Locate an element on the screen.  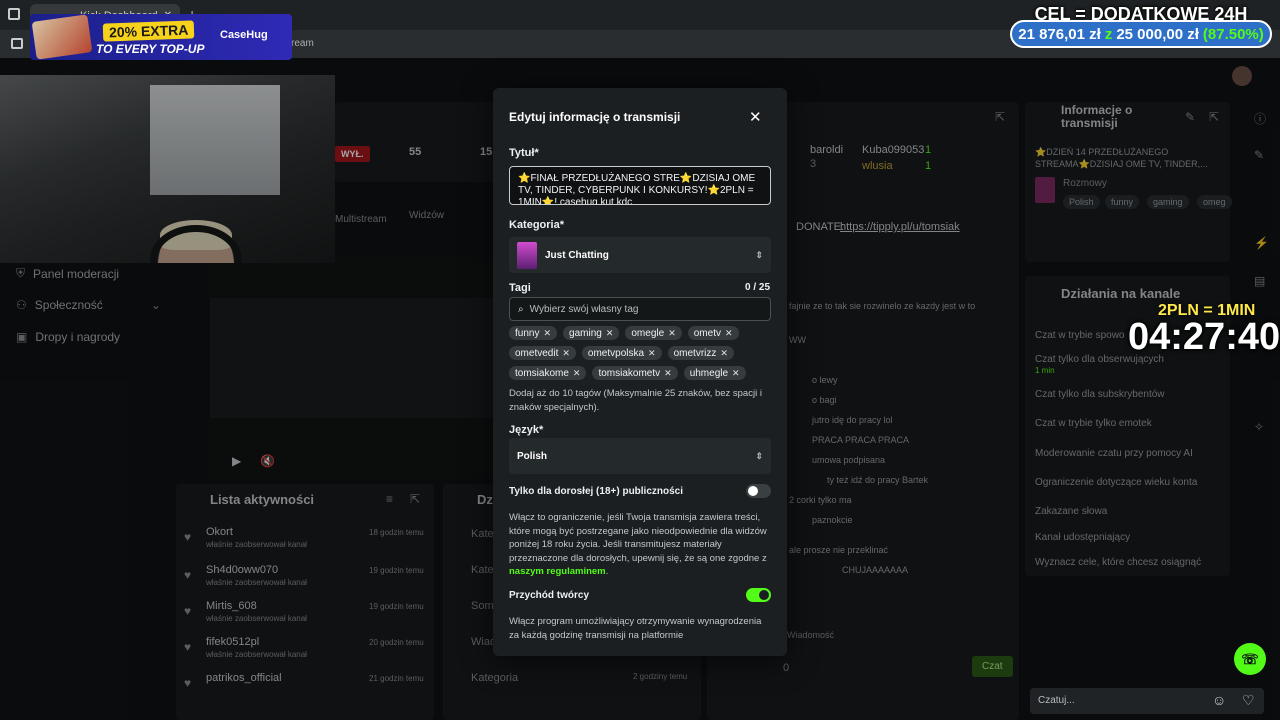
tag-chip: omegle ✕ is located at coordinates (653, 333).